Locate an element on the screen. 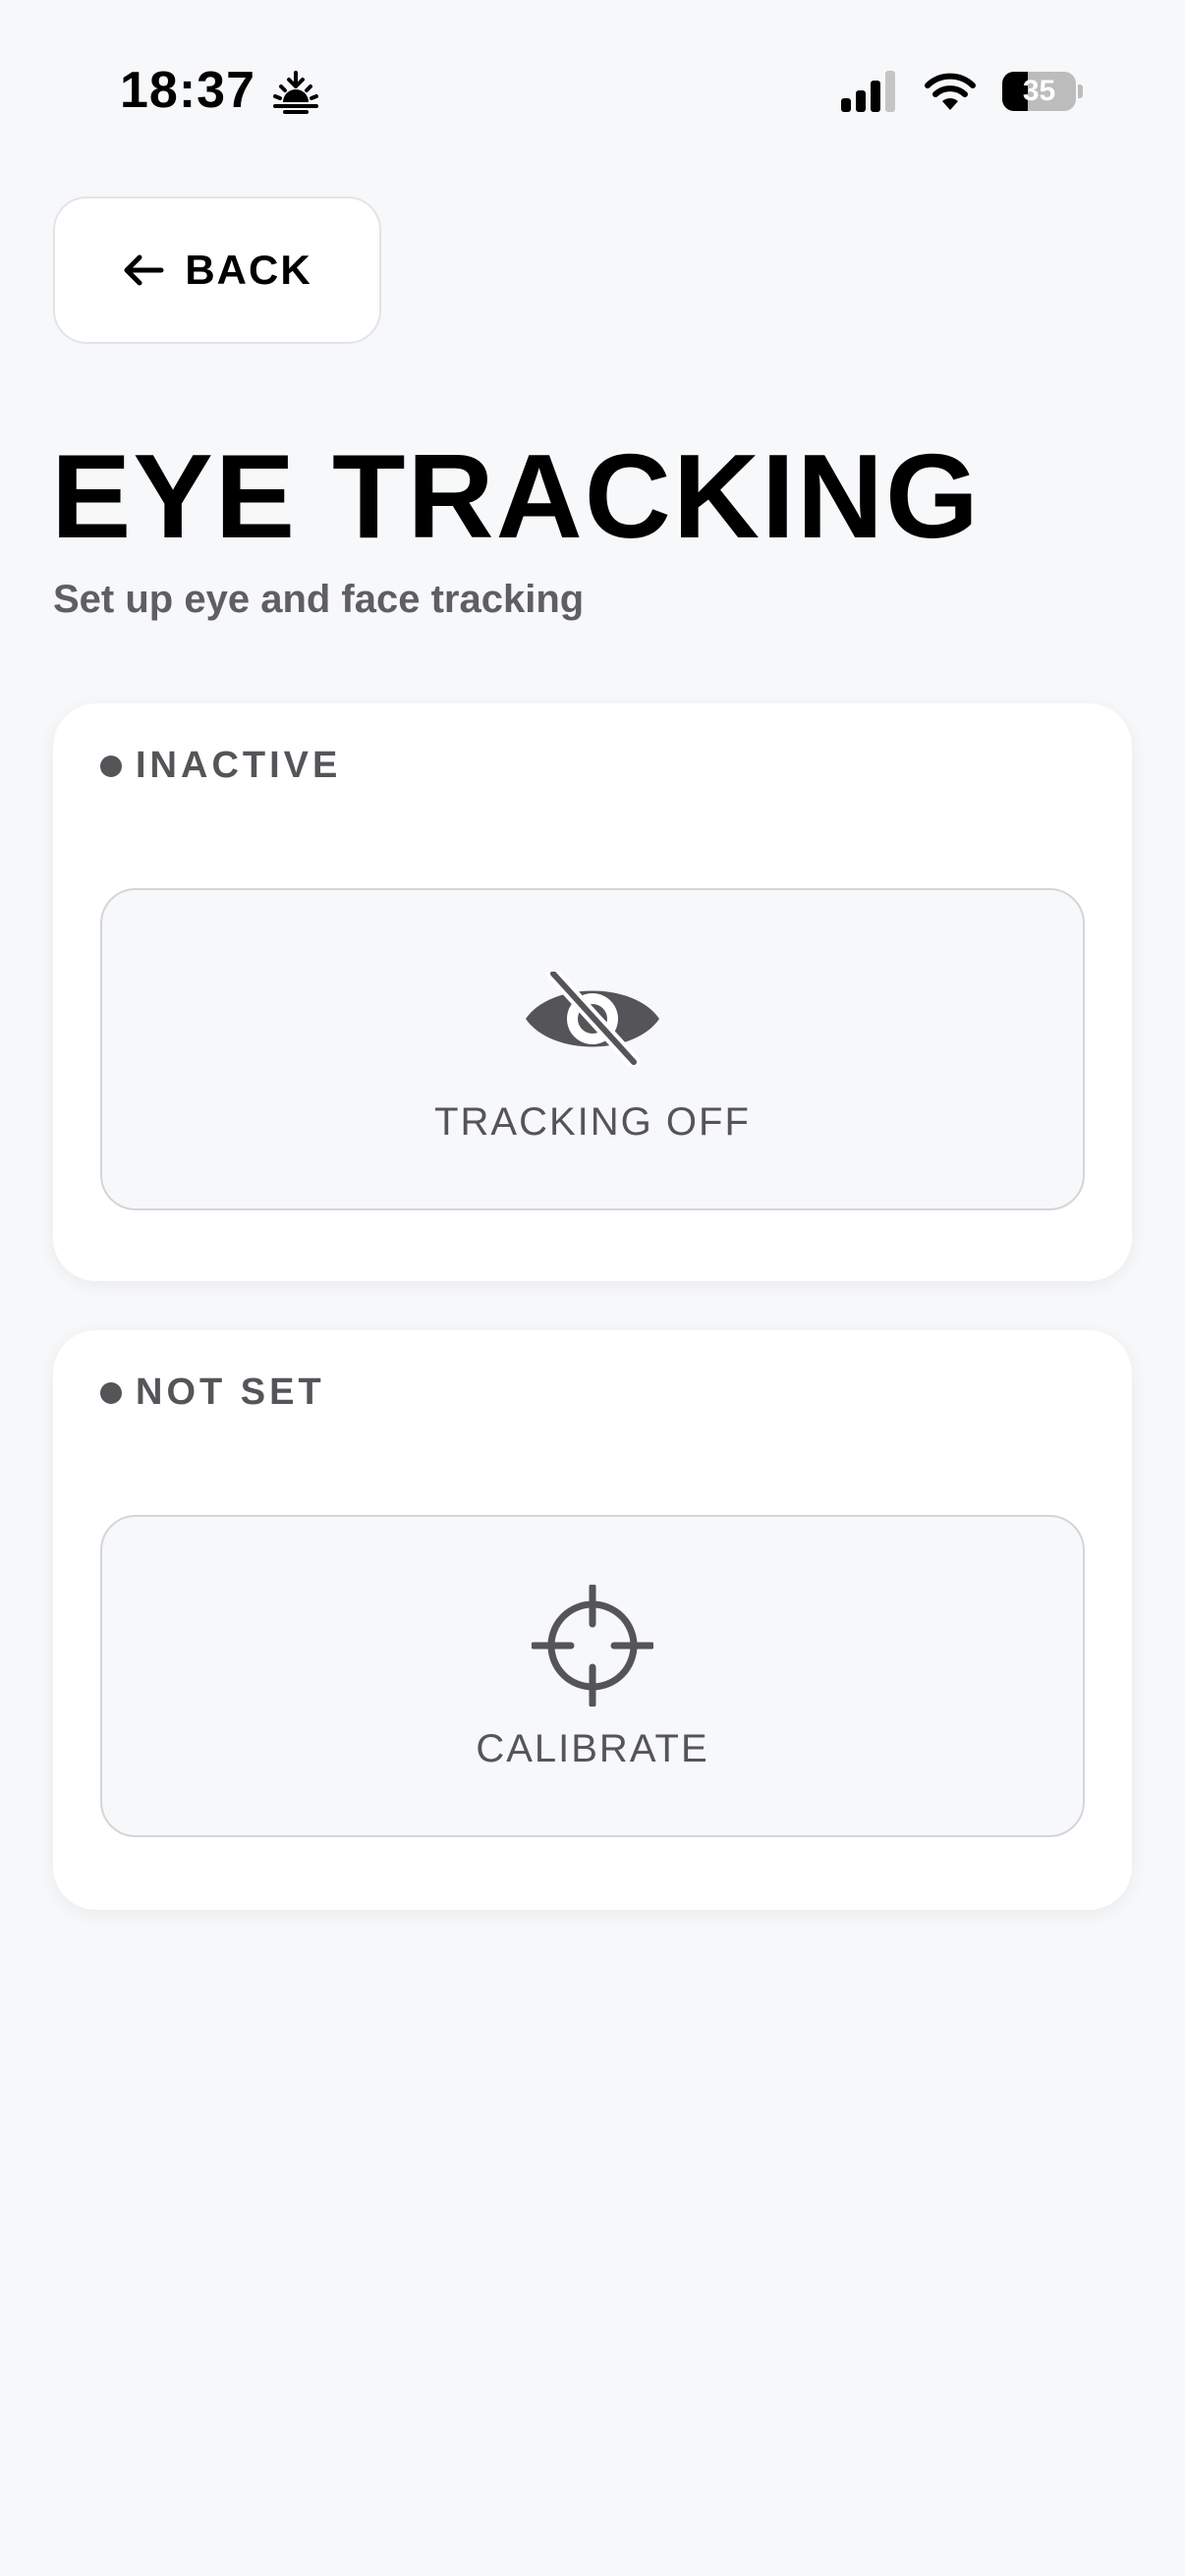 The height and width of the screenshot is (2576, 1185). cellular-signal-icon is located at coordinates (868, 91).